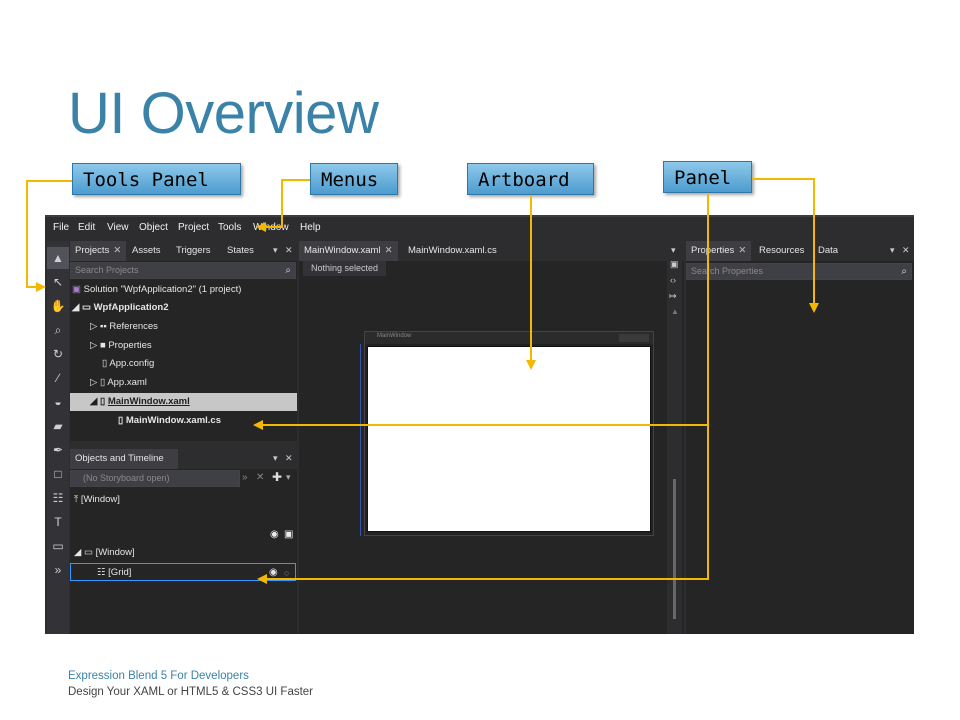  Describe the element at coordinates (288, 477) in the screenshot. I see `chevron-down-icon: ▾` at that location.